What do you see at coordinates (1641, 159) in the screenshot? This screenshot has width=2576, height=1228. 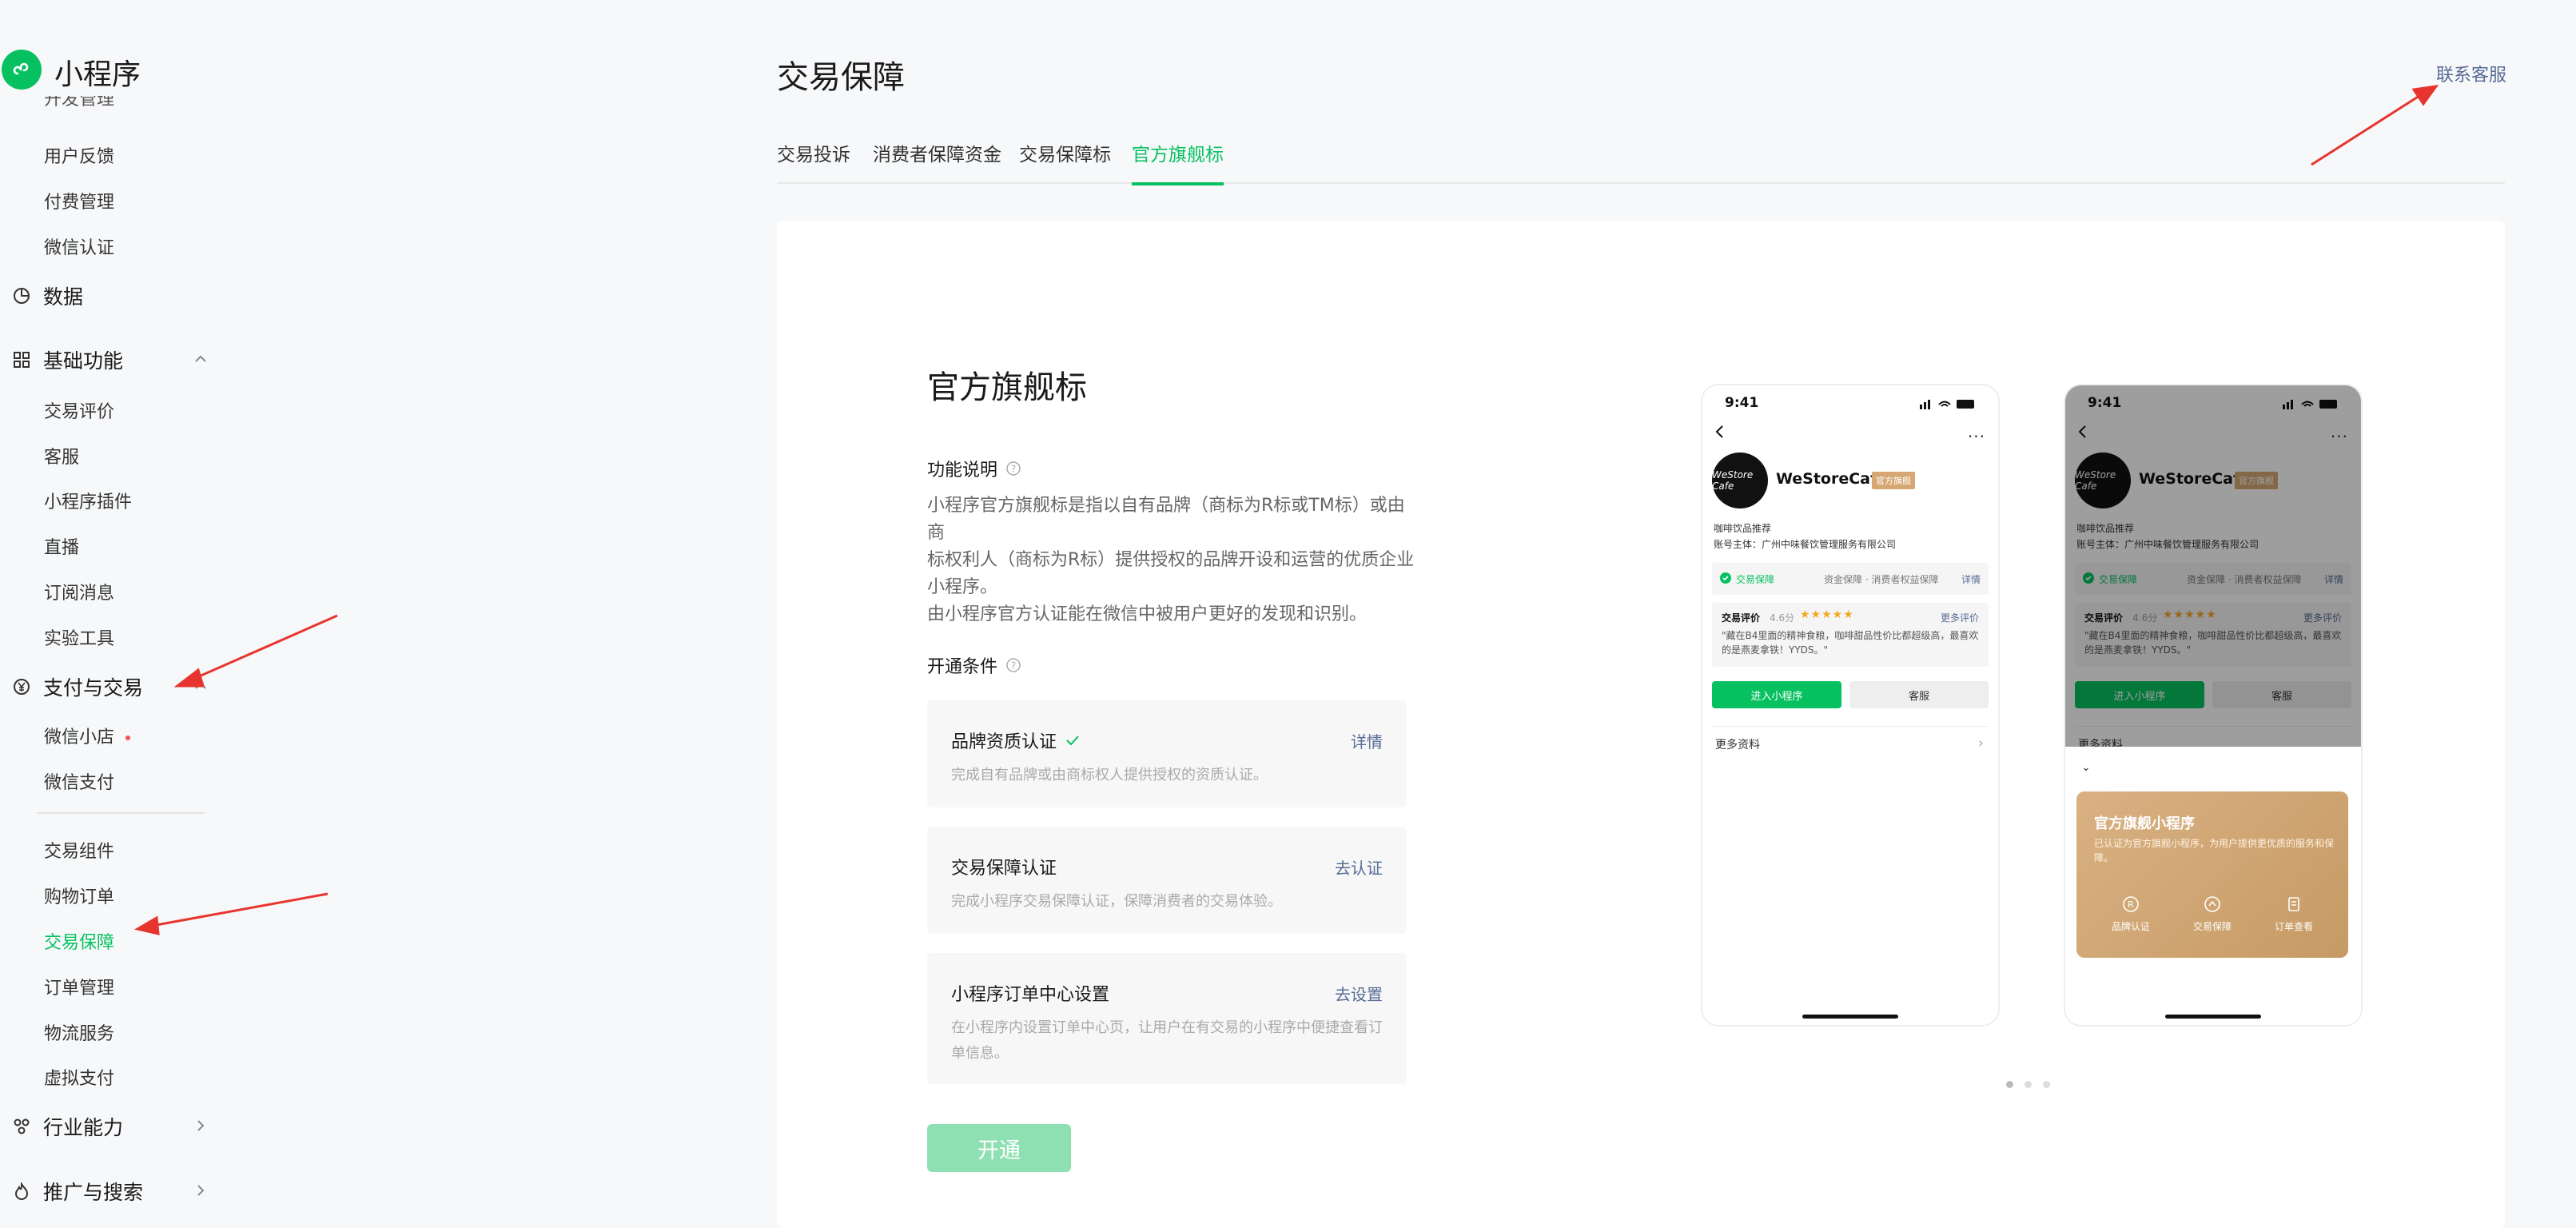 I see `tab-bar: 交易投诉 消费者保障资金 交易保障标 官方旗舰标` at bounding box center [1641, 159].